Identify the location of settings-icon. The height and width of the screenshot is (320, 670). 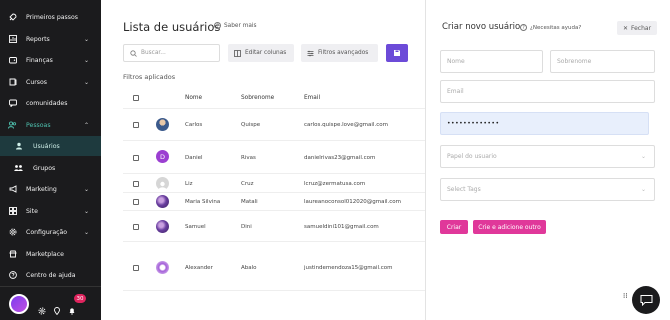
(42, 309).